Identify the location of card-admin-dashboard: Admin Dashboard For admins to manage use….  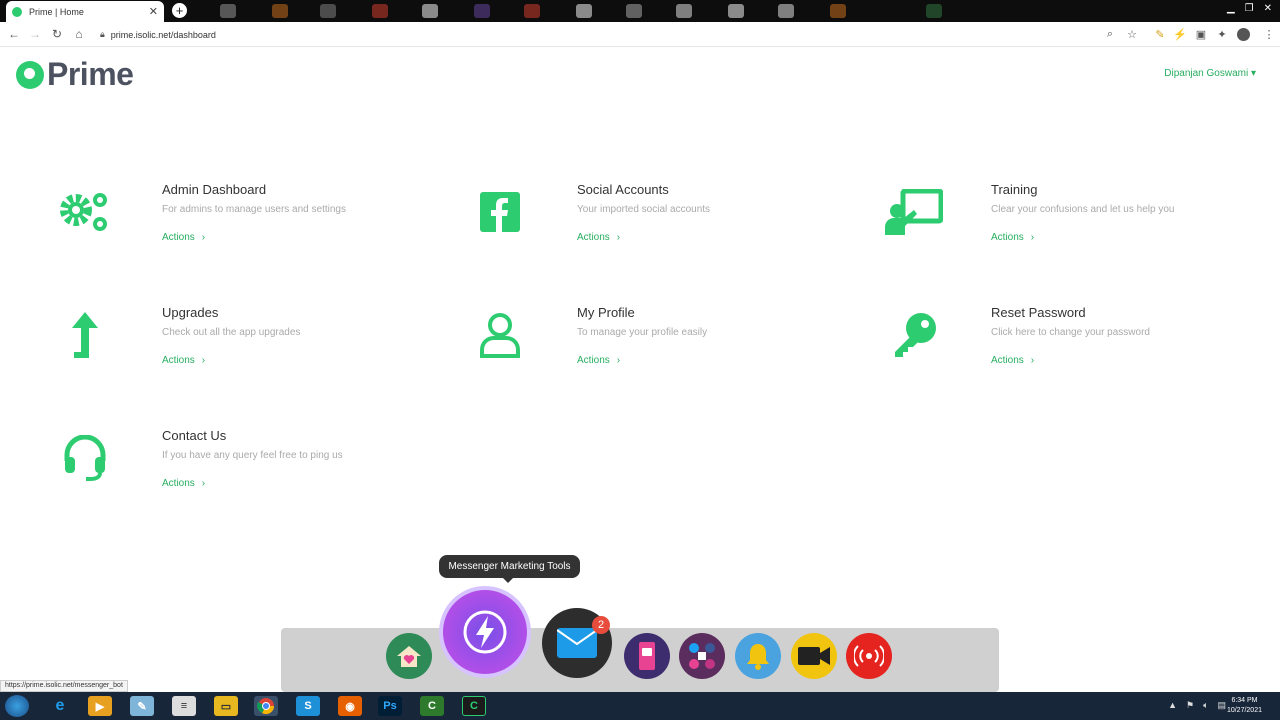
(245, 222).